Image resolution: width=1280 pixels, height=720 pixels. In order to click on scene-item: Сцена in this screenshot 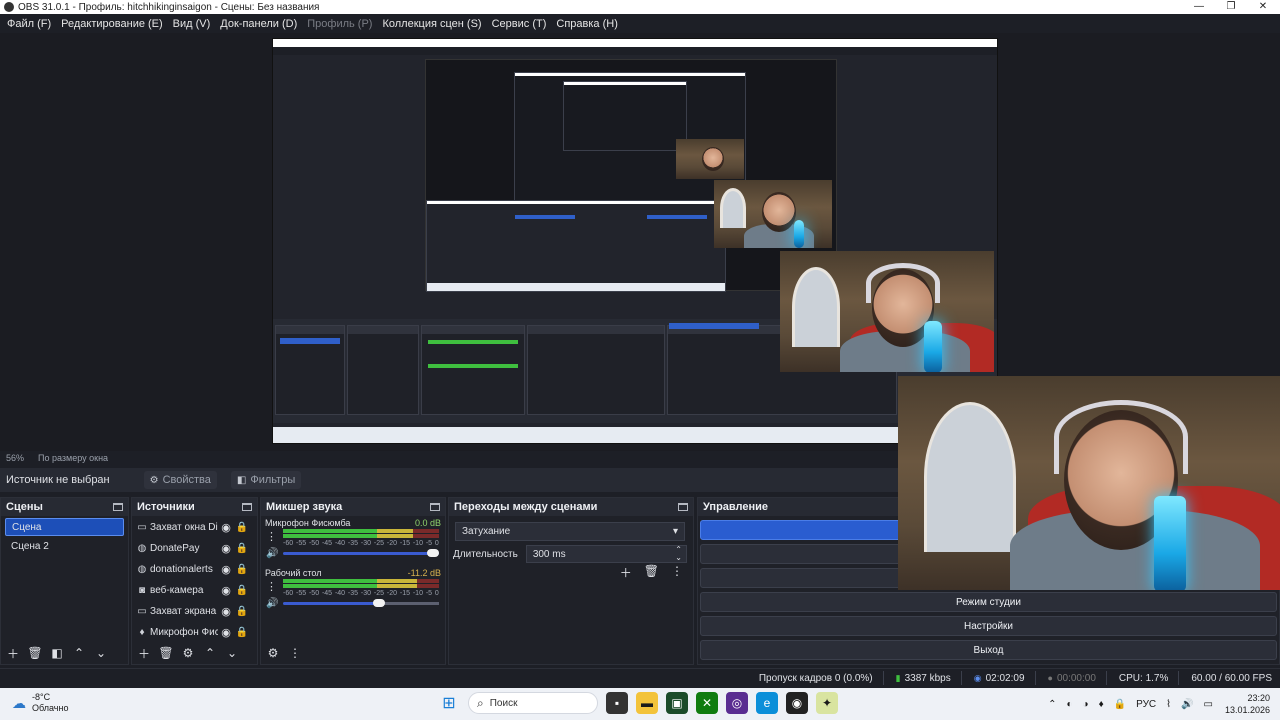, I will do `click(64, 527)`.